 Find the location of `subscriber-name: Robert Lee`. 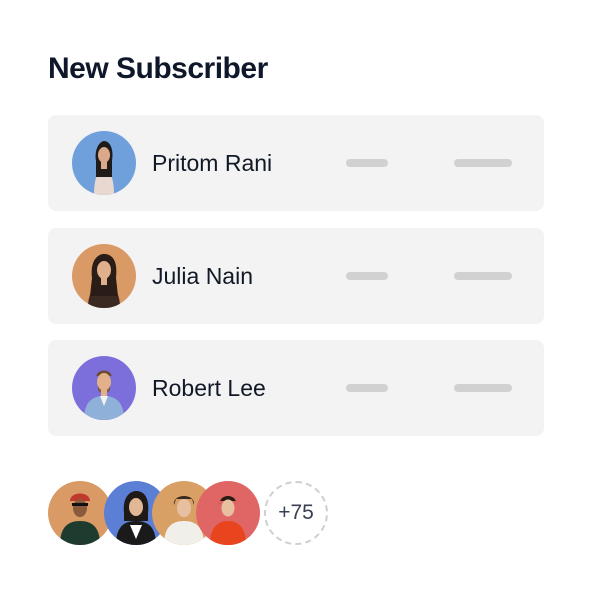

subscriber-name: Robert Lee is located at coordinates (209, 387).